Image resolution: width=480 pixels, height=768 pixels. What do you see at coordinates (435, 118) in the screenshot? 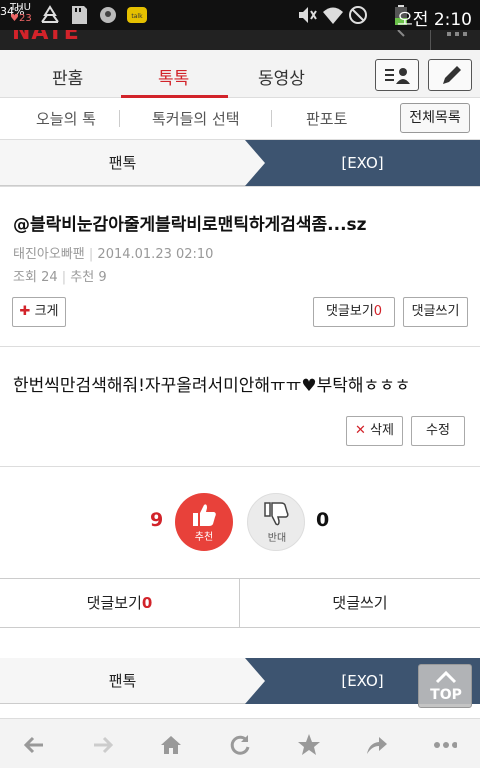
I see `all-list-button: 전체목록` at bounding box center [435, 118].